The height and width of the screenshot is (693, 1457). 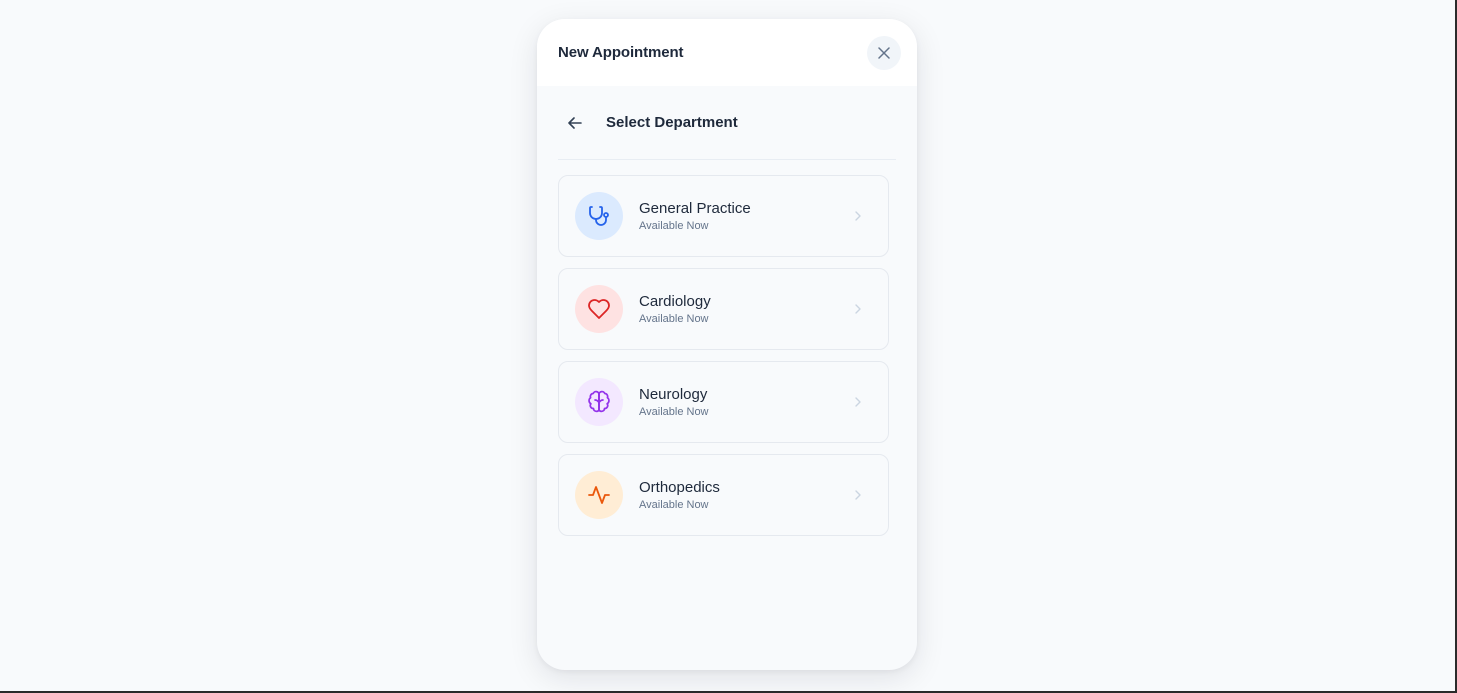 I want to click on department-text: Neurology Available Now, so click(x=743, y=402).